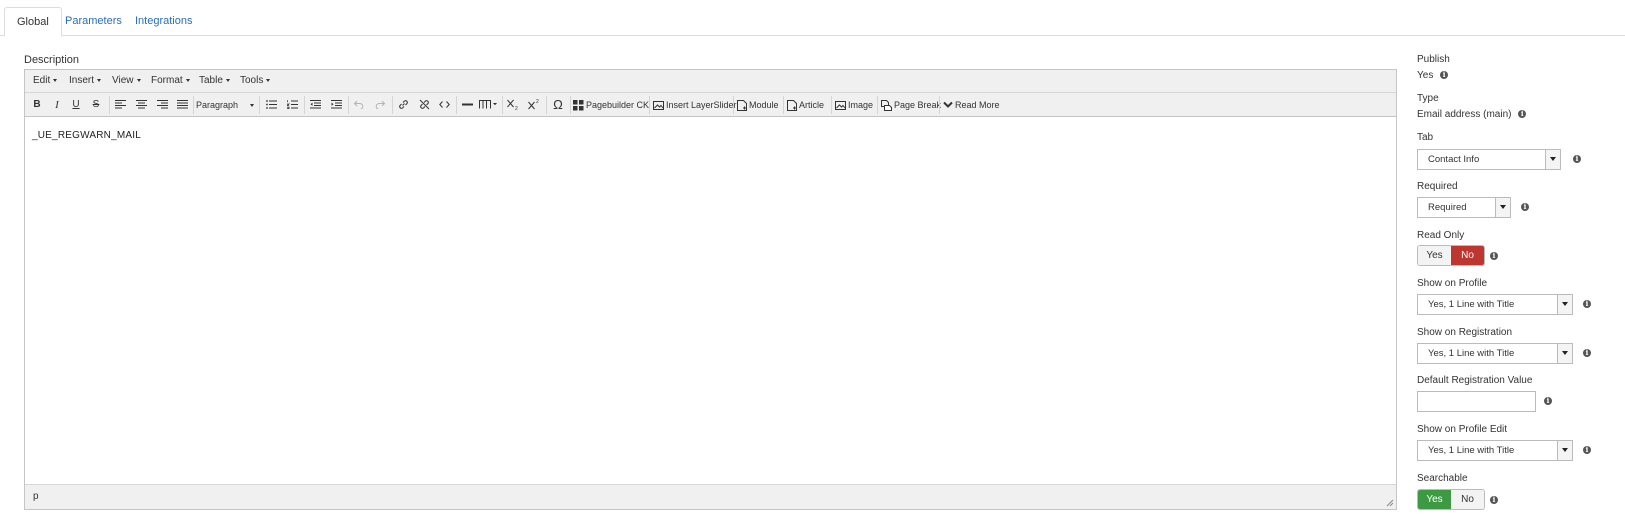  I want to click on bullet-list-button, so click(271, 105).